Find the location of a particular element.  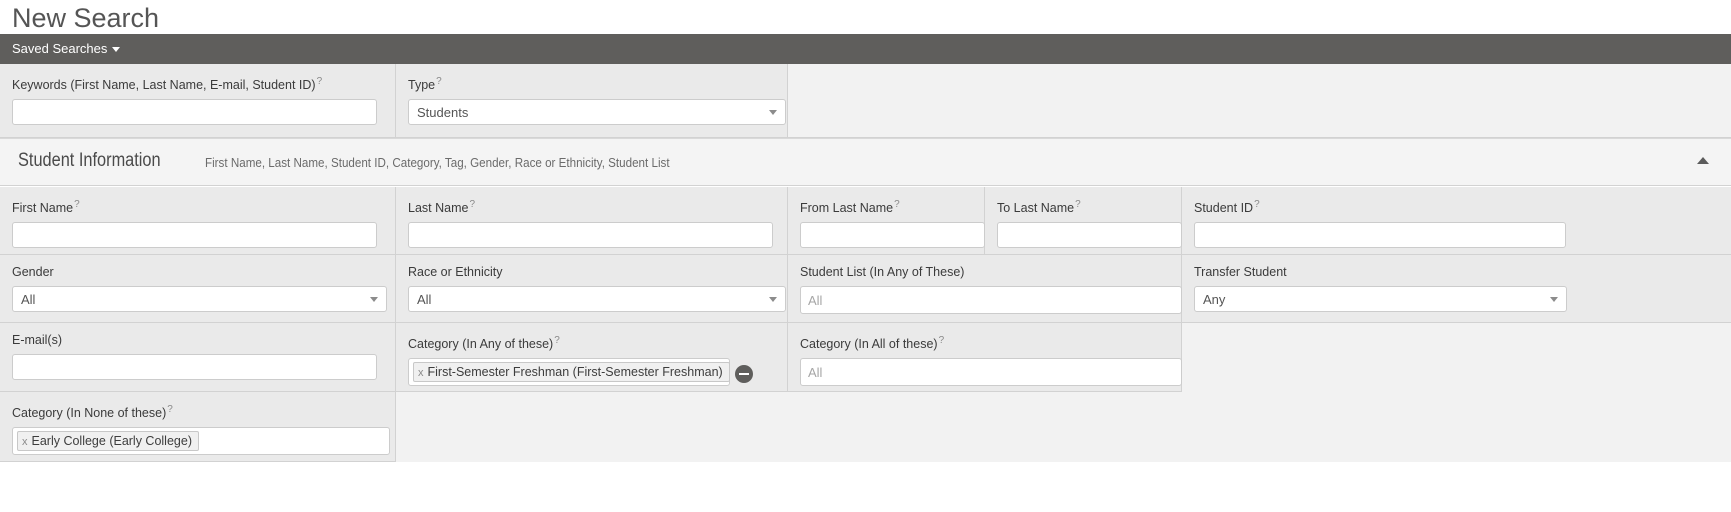

gender-cell: Gender All is located at coordinates (198, 289).